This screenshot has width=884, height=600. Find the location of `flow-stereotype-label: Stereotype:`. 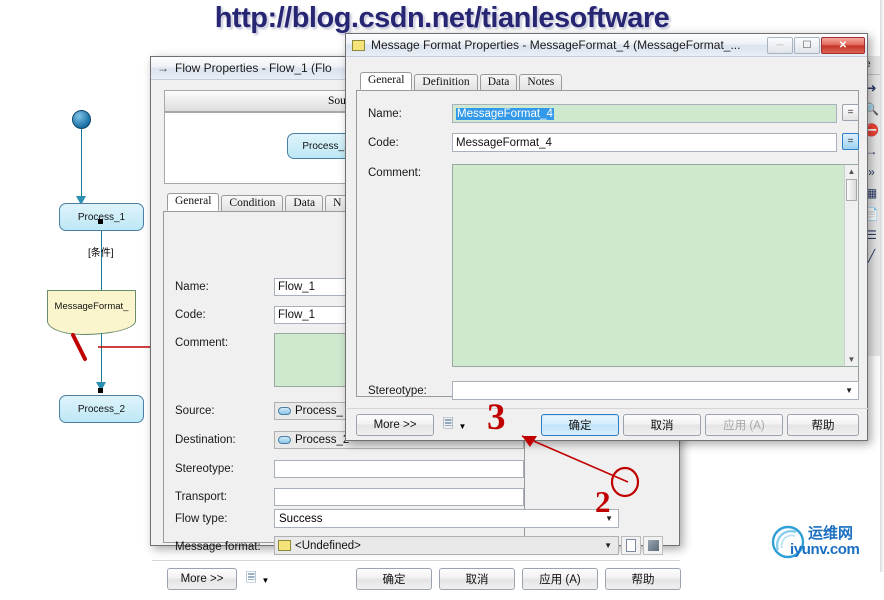

flow-stereotype-label: Stereotype: is located at coordinates (204, 469).